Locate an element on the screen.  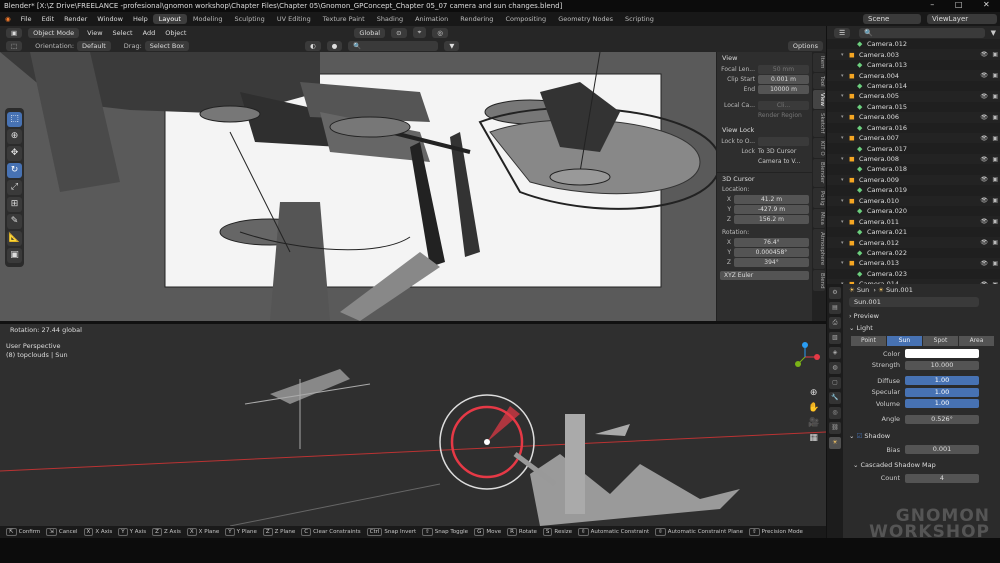
pan-hand-icon: ✋ is located at coordinates (813, 408).